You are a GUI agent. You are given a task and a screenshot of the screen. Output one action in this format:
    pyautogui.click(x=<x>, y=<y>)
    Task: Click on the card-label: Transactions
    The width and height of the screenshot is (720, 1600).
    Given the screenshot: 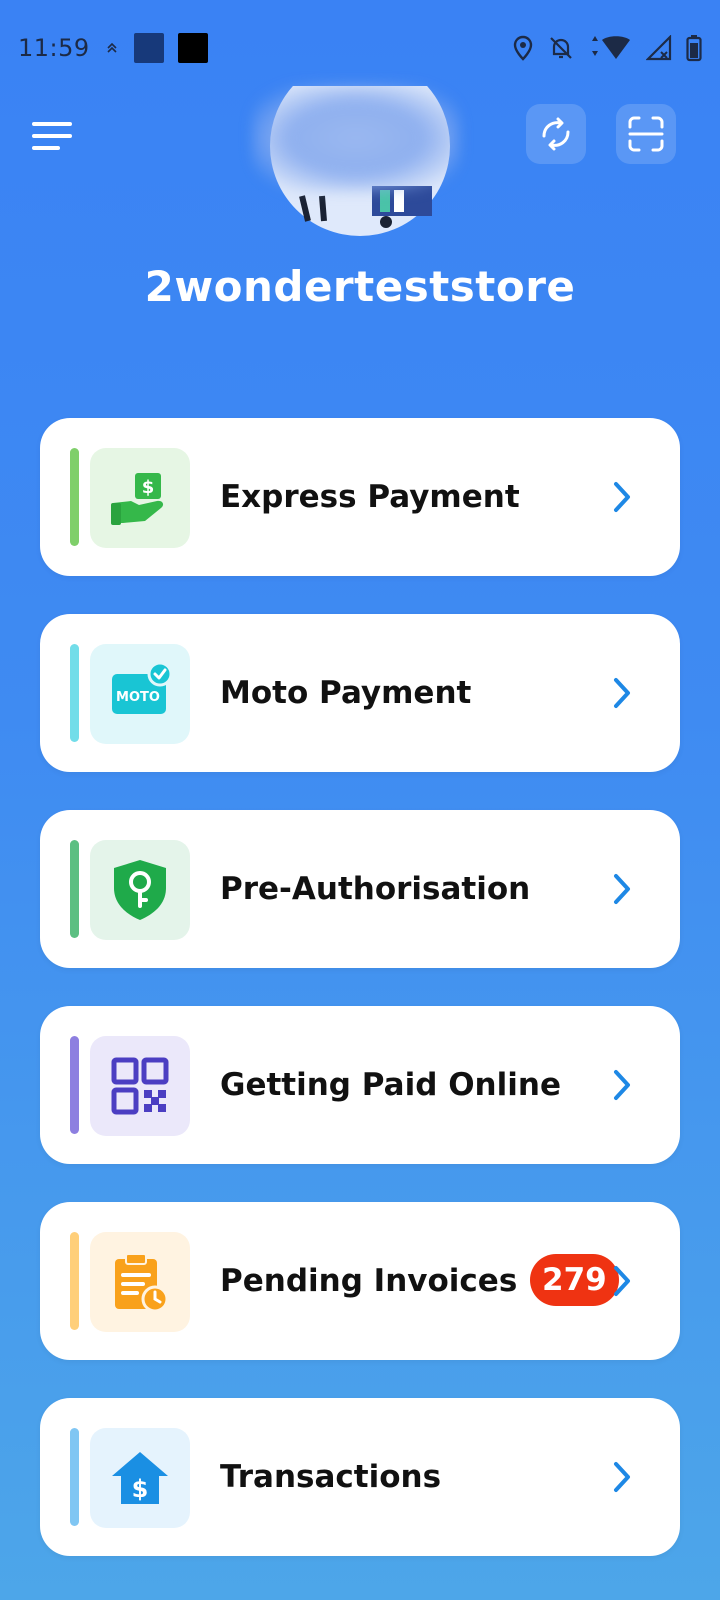 What is the action you would take?
    pyautogui.click(x=331, y=1477)
    